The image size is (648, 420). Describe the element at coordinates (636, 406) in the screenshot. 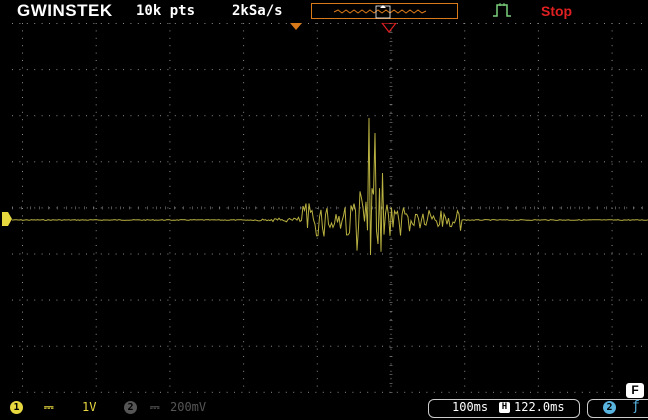

I see `rising-edge-icon: ƒ` at that location.